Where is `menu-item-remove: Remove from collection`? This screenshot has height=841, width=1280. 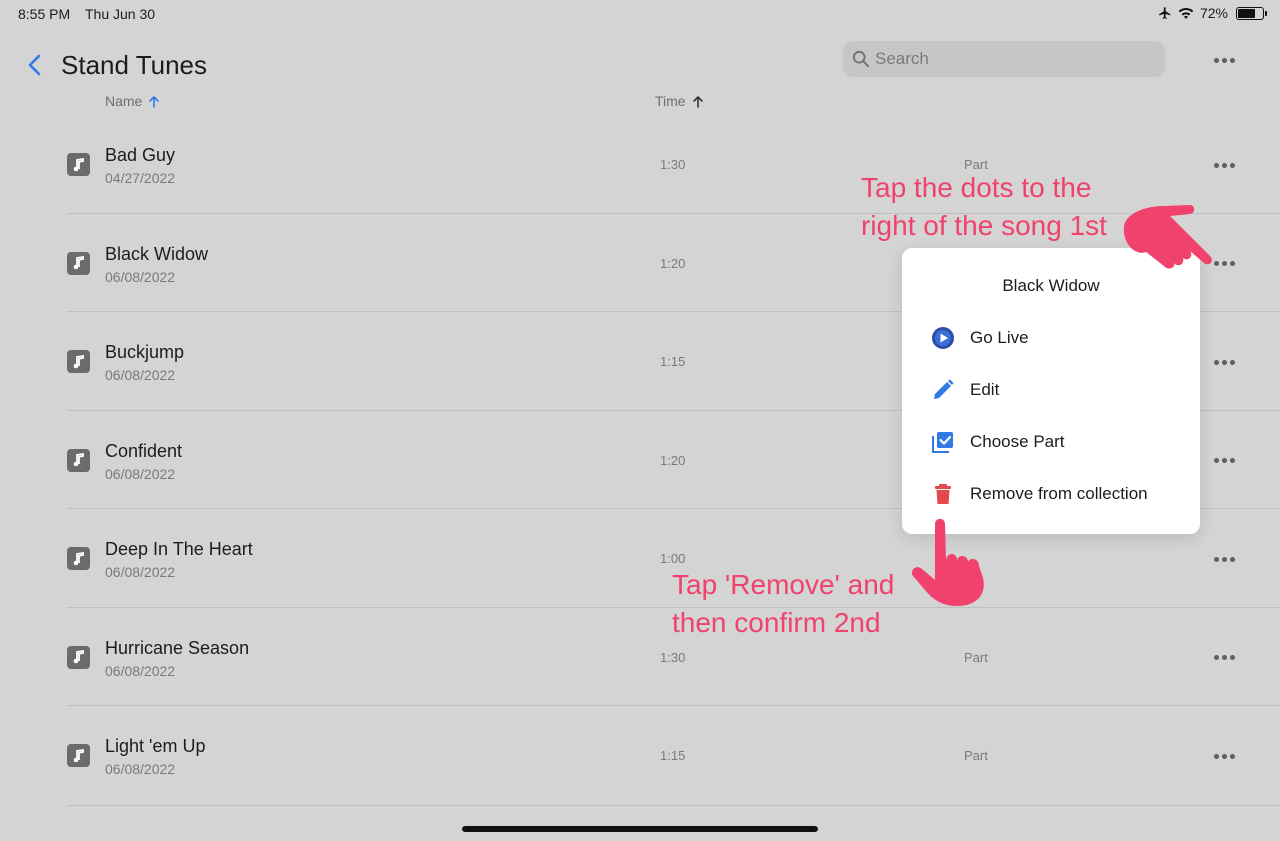 menu-item-remove: Remove from collection is located at coordinates (1060, 494).